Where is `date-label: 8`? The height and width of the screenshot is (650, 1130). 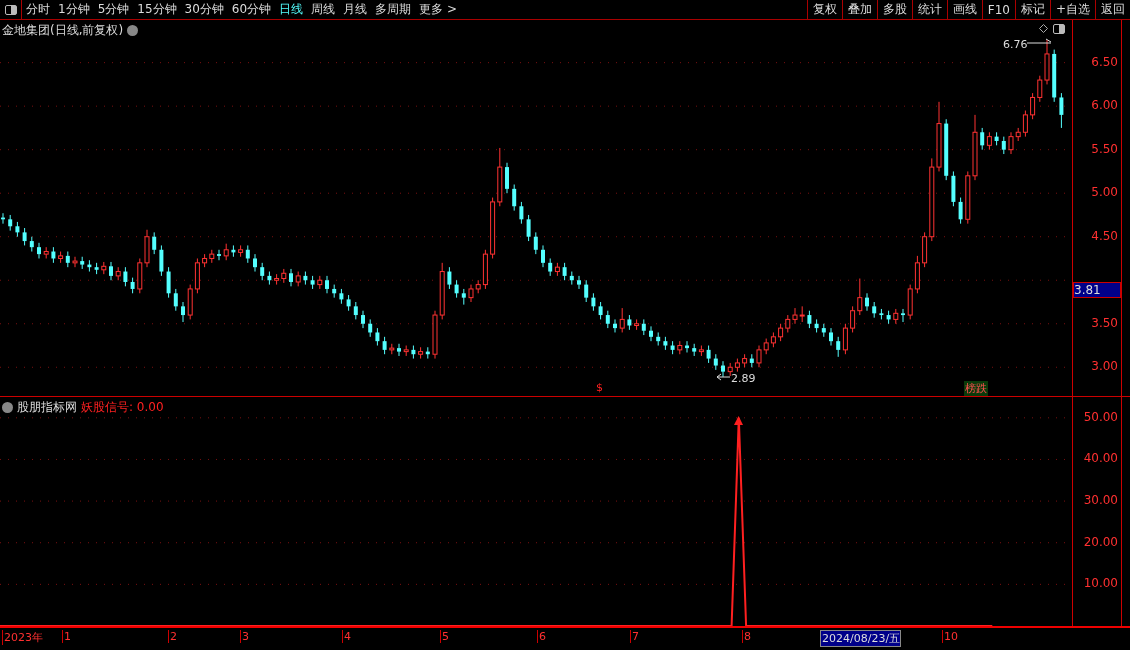 date-label: 8 is located at coordinates (746, 637).